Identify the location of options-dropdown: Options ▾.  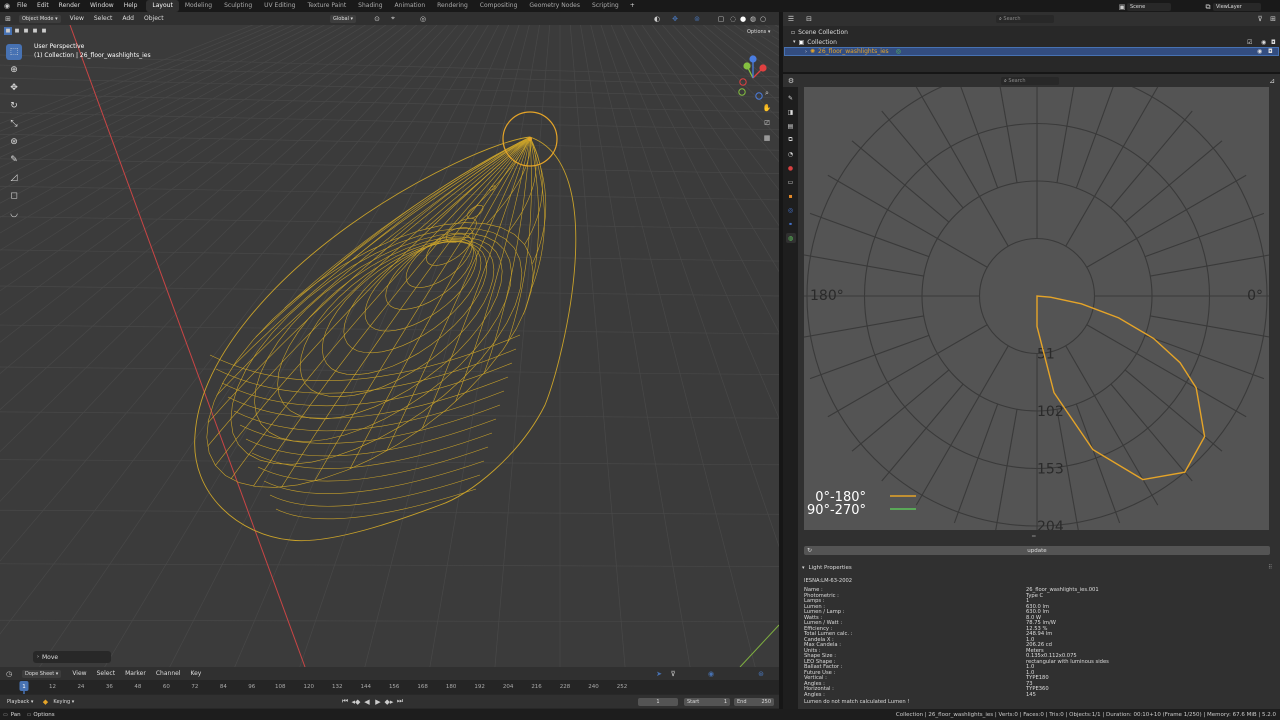
(759, 32).